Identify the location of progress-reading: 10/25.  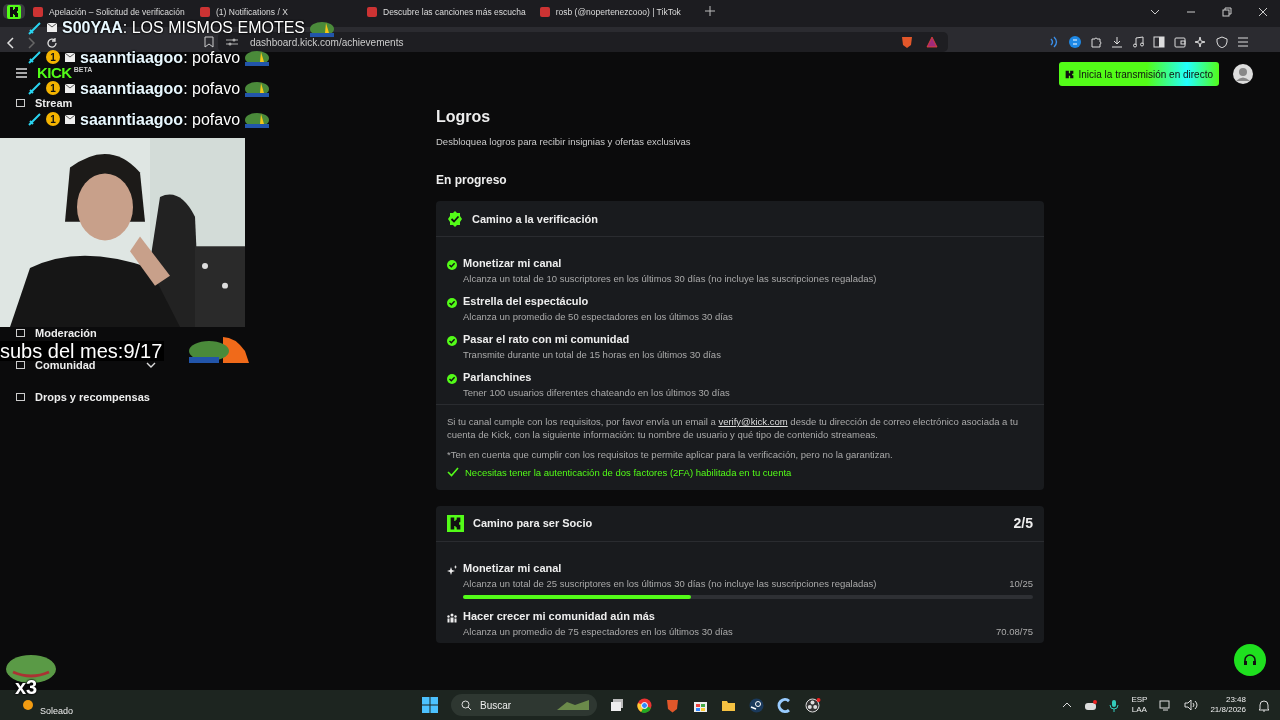
(1021, 583).